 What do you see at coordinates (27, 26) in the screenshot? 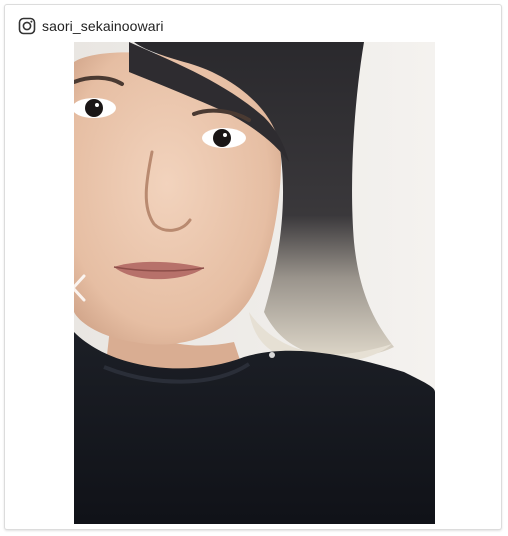
I see `instagram-icon` at bounding box center [27, 26].